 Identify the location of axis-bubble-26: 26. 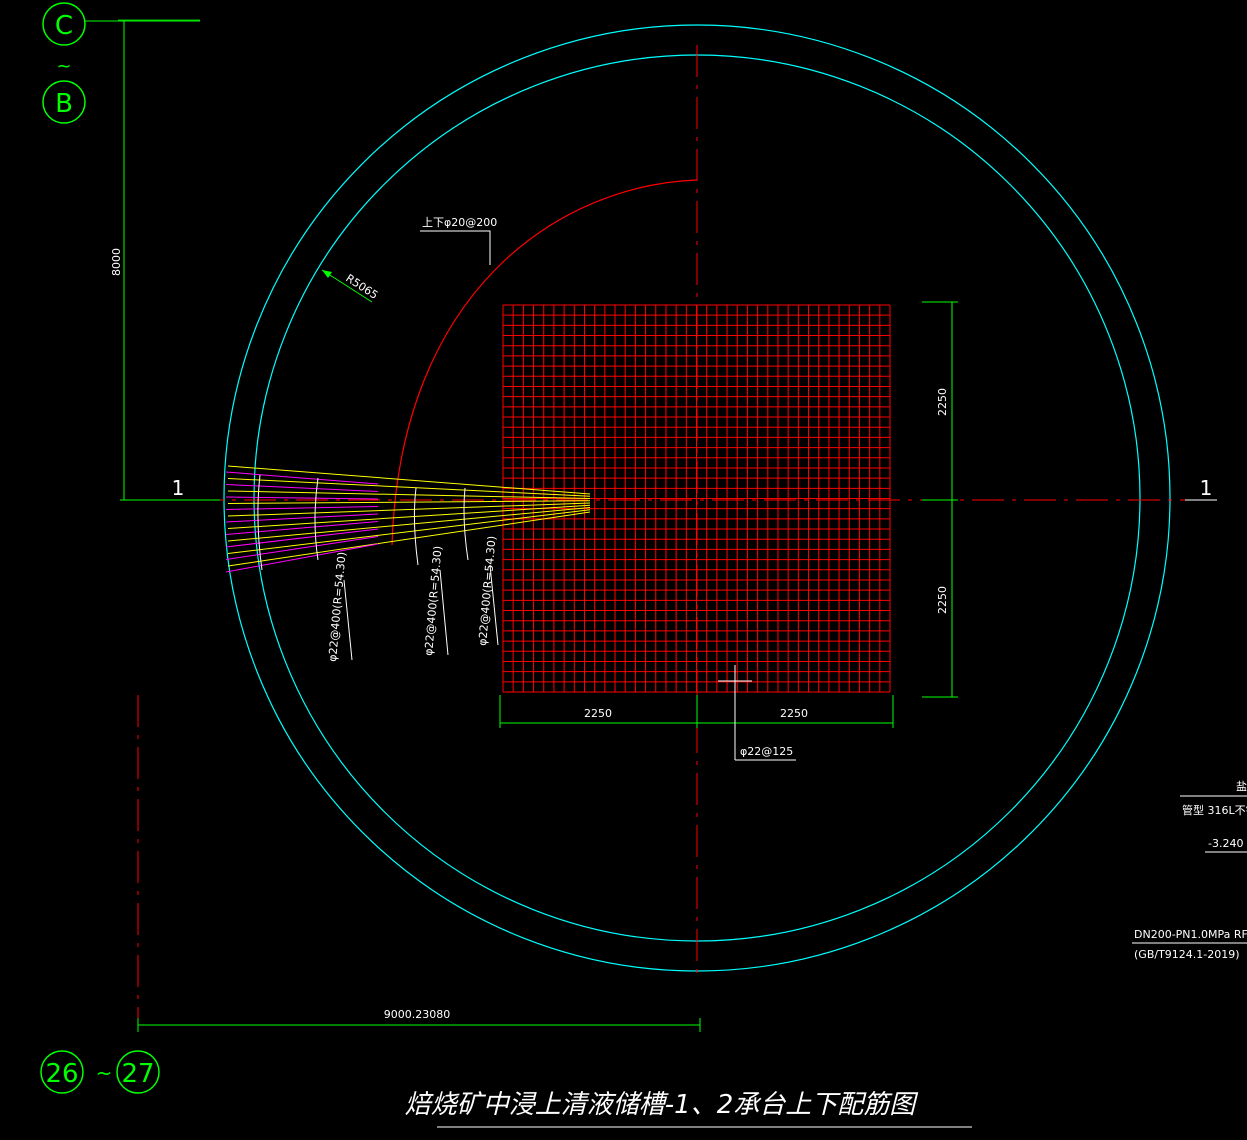
(62, 1072).